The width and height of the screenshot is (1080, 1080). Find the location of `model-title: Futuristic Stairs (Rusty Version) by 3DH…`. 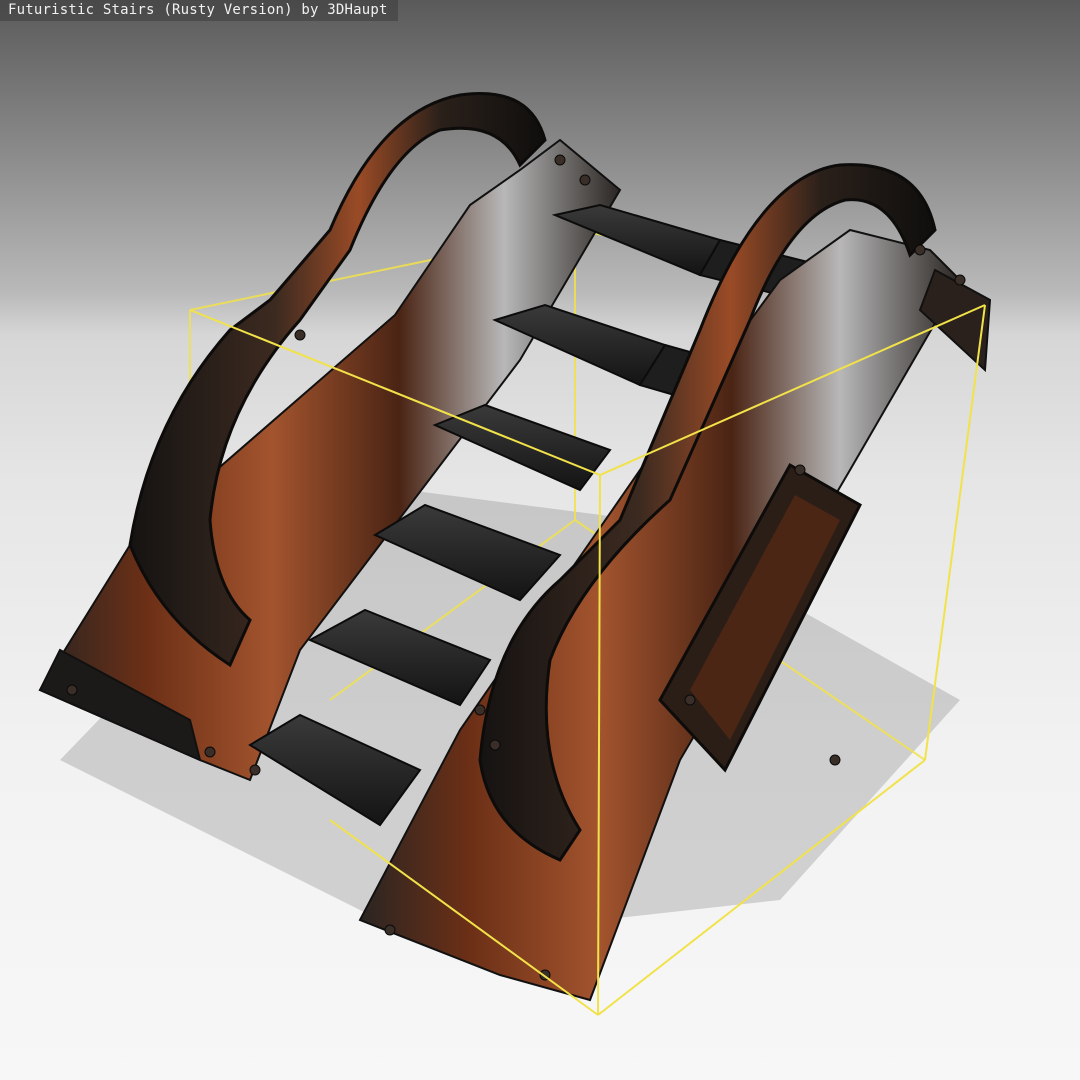

model-title: Futuristic Stairs (Rusty Version) by 3DH… is located at coordinates (198, 10).